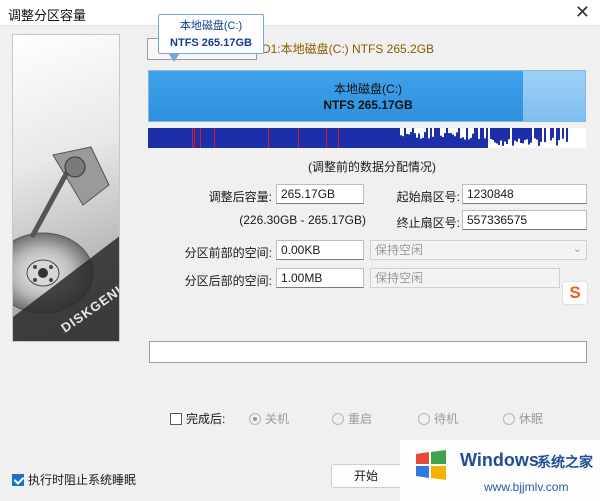 The width and height of the screenshot is (600, 501). I want to click on radio-shutdown: 关机, so click(269, 418).